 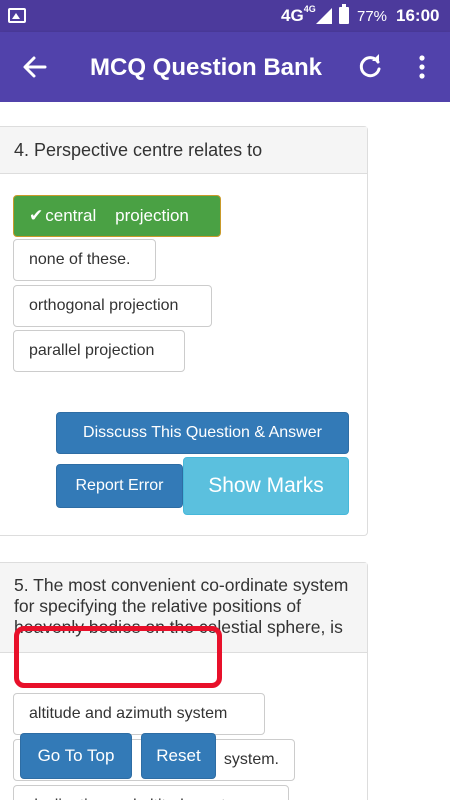 I want to click on option: orthogonal projection, so click(x=112, y=306).